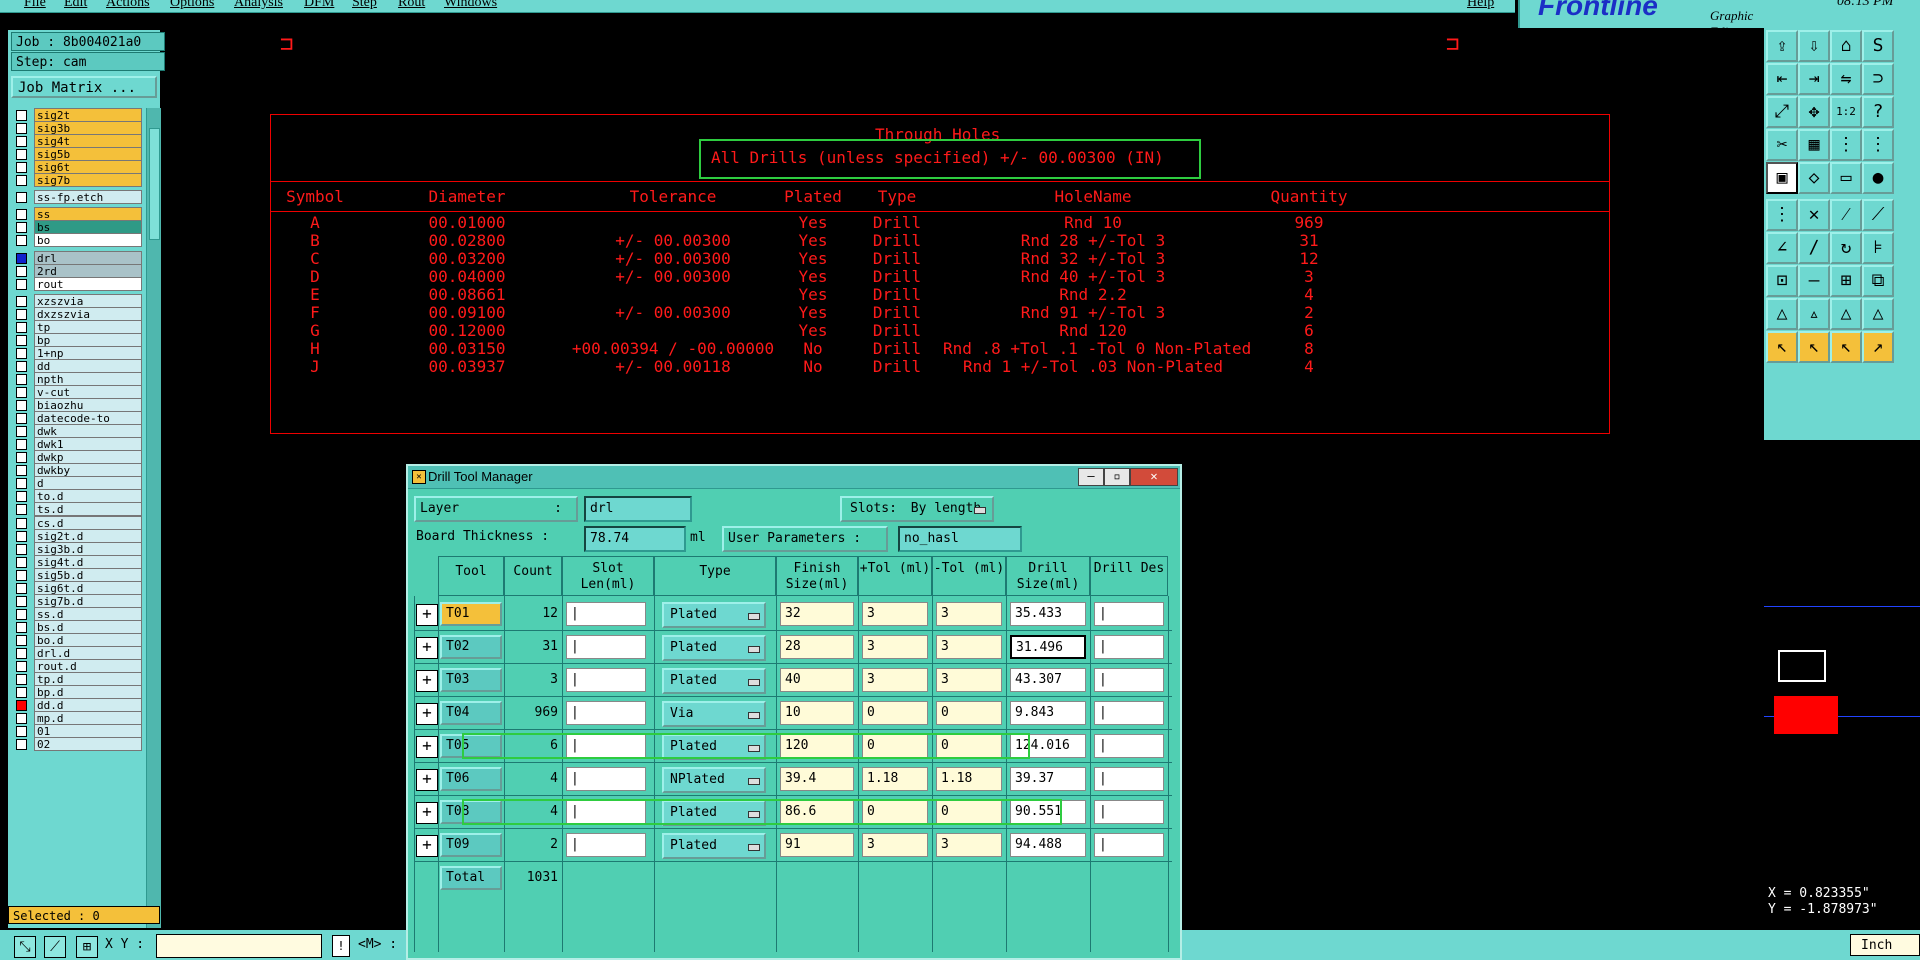  Describe the element at coordinates (471, 680) in the screenshot. I see `tool-button: T03` at that location.